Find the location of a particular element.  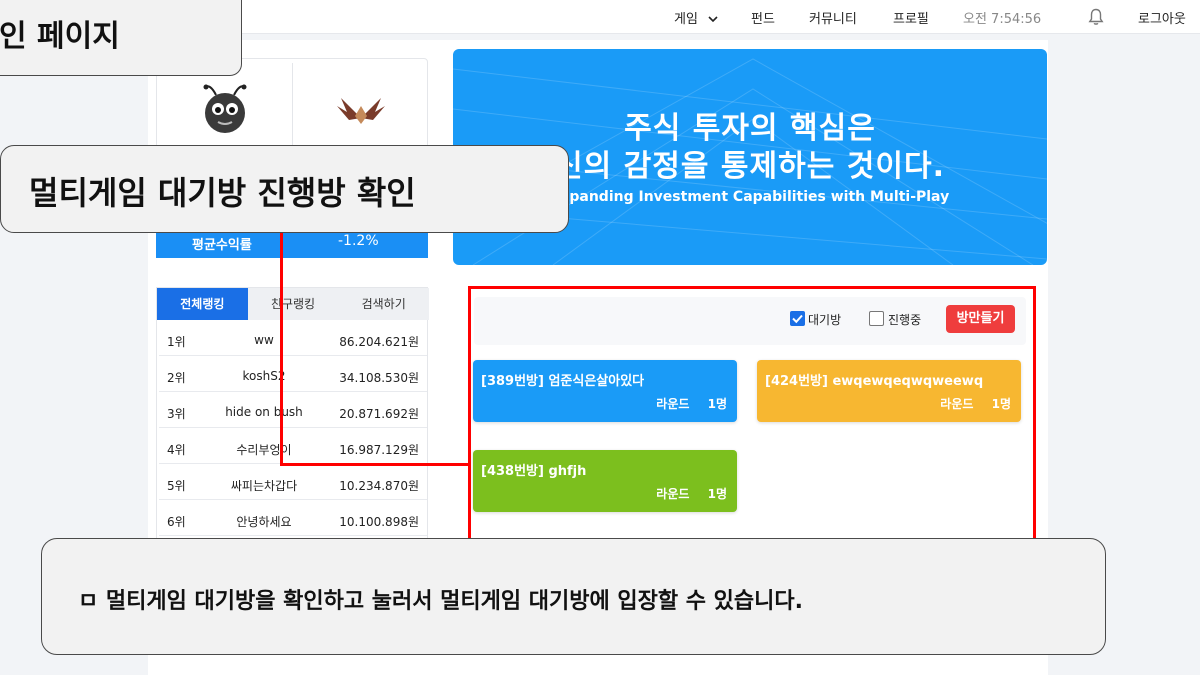

room-title: [424번방] ewqewqeqwqweewq is located at coordinates (874, 381).